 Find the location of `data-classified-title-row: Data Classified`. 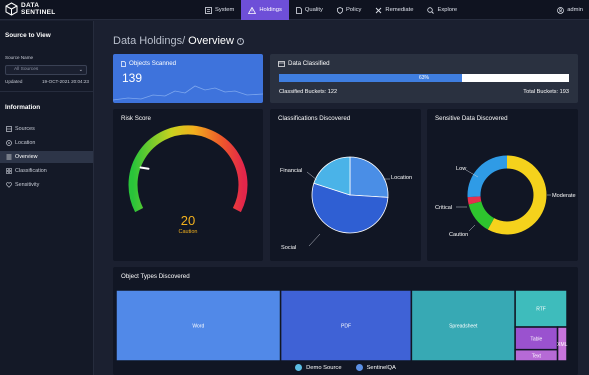

data-classified-title-row: Data Classified is located at coordinates (304, 63).